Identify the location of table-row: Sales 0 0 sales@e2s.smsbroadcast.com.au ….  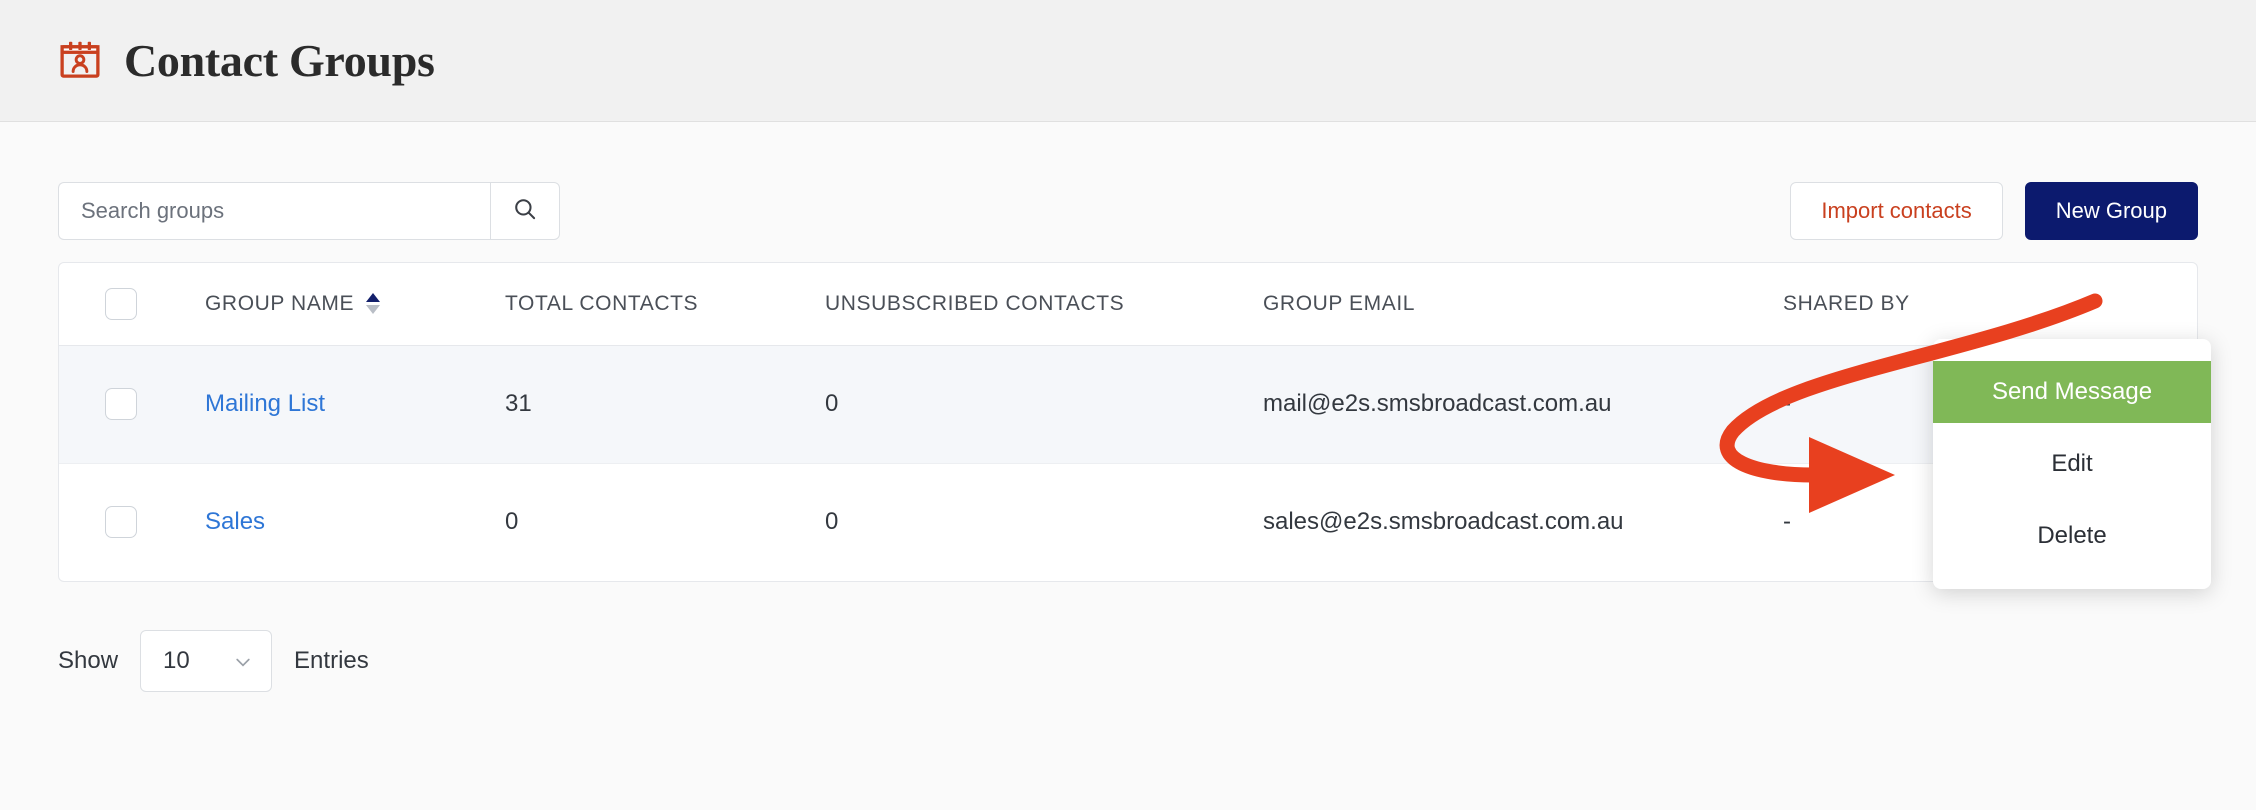
(1129, 522).